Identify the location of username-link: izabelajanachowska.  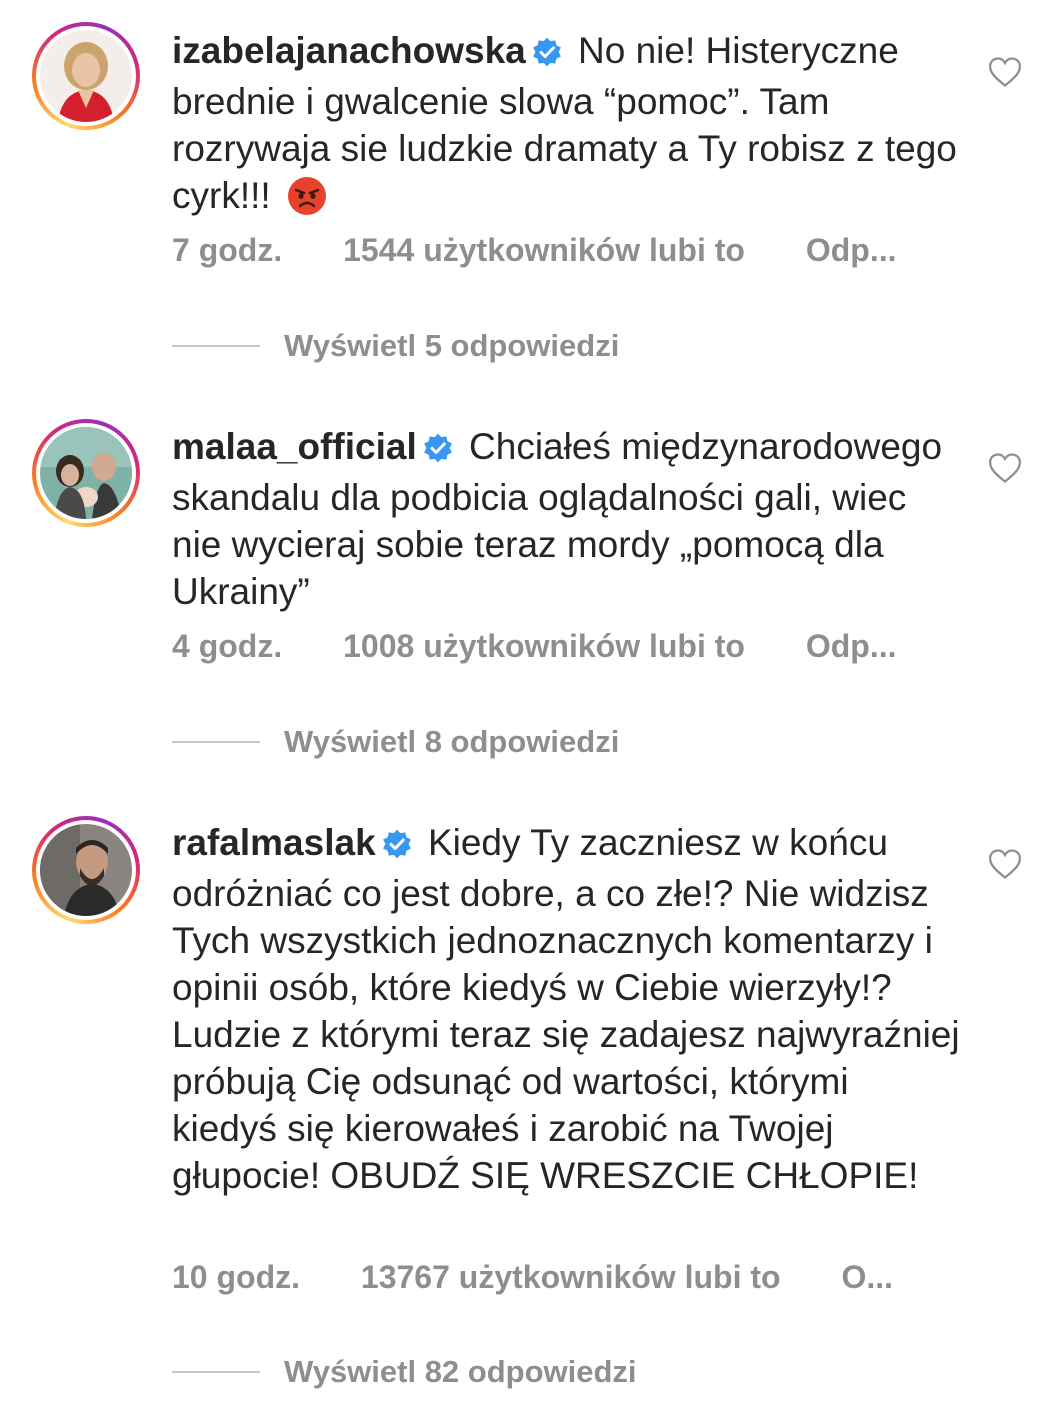
(349, 50).